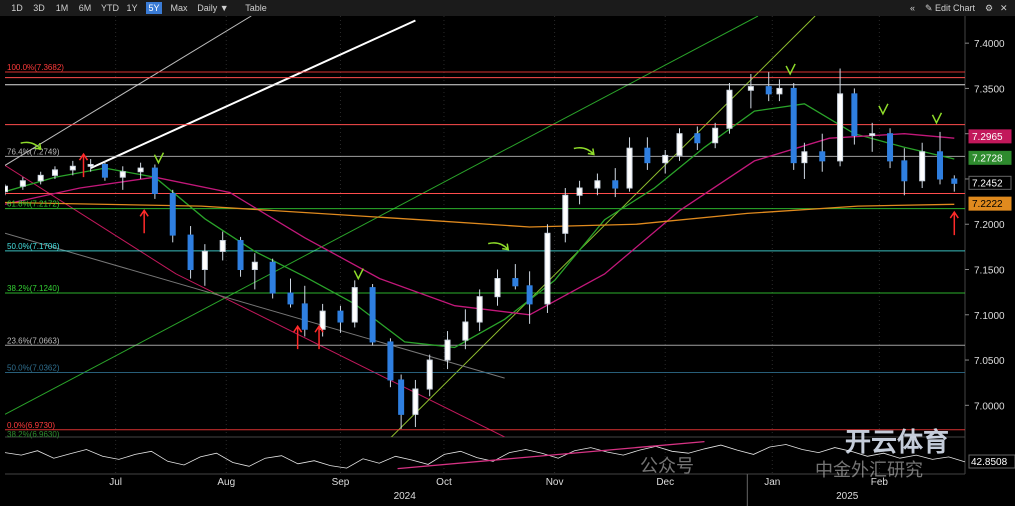 The height and width of the screenshot is (506, 1015). What do you see at coordinates (989, 225) in the screenshot?
I see `y-tick-label: 7.2000` at bounding box center [989, 225].